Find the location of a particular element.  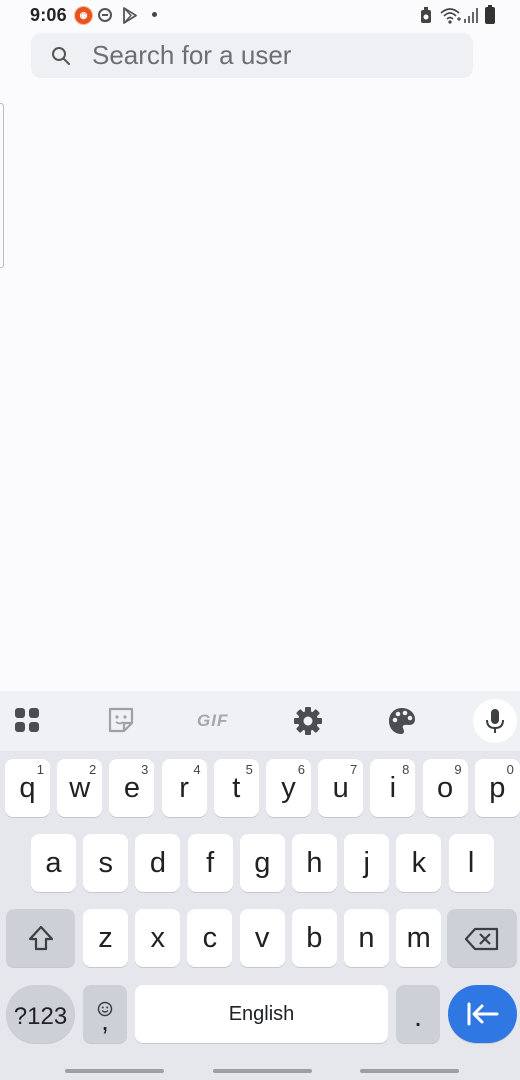

key-k: k is located at coordinates (419, 863).